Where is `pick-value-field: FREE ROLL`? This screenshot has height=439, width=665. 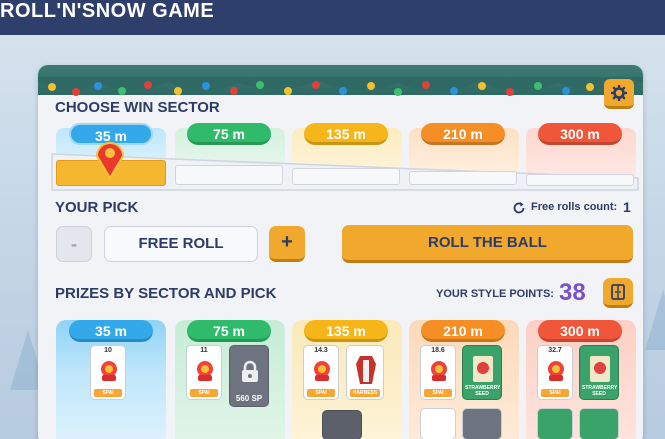
pick-value-field: FREE ROLL is located at coordinates (181, 244).